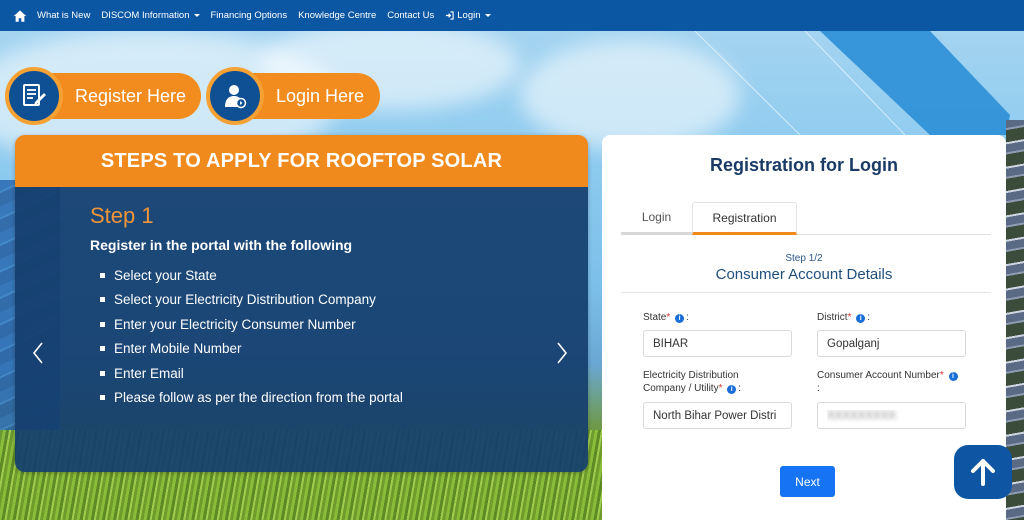 The width and height of the screenshot is (1024, 520). I want to click on nav-label: Financing Options, so click(249, 15).